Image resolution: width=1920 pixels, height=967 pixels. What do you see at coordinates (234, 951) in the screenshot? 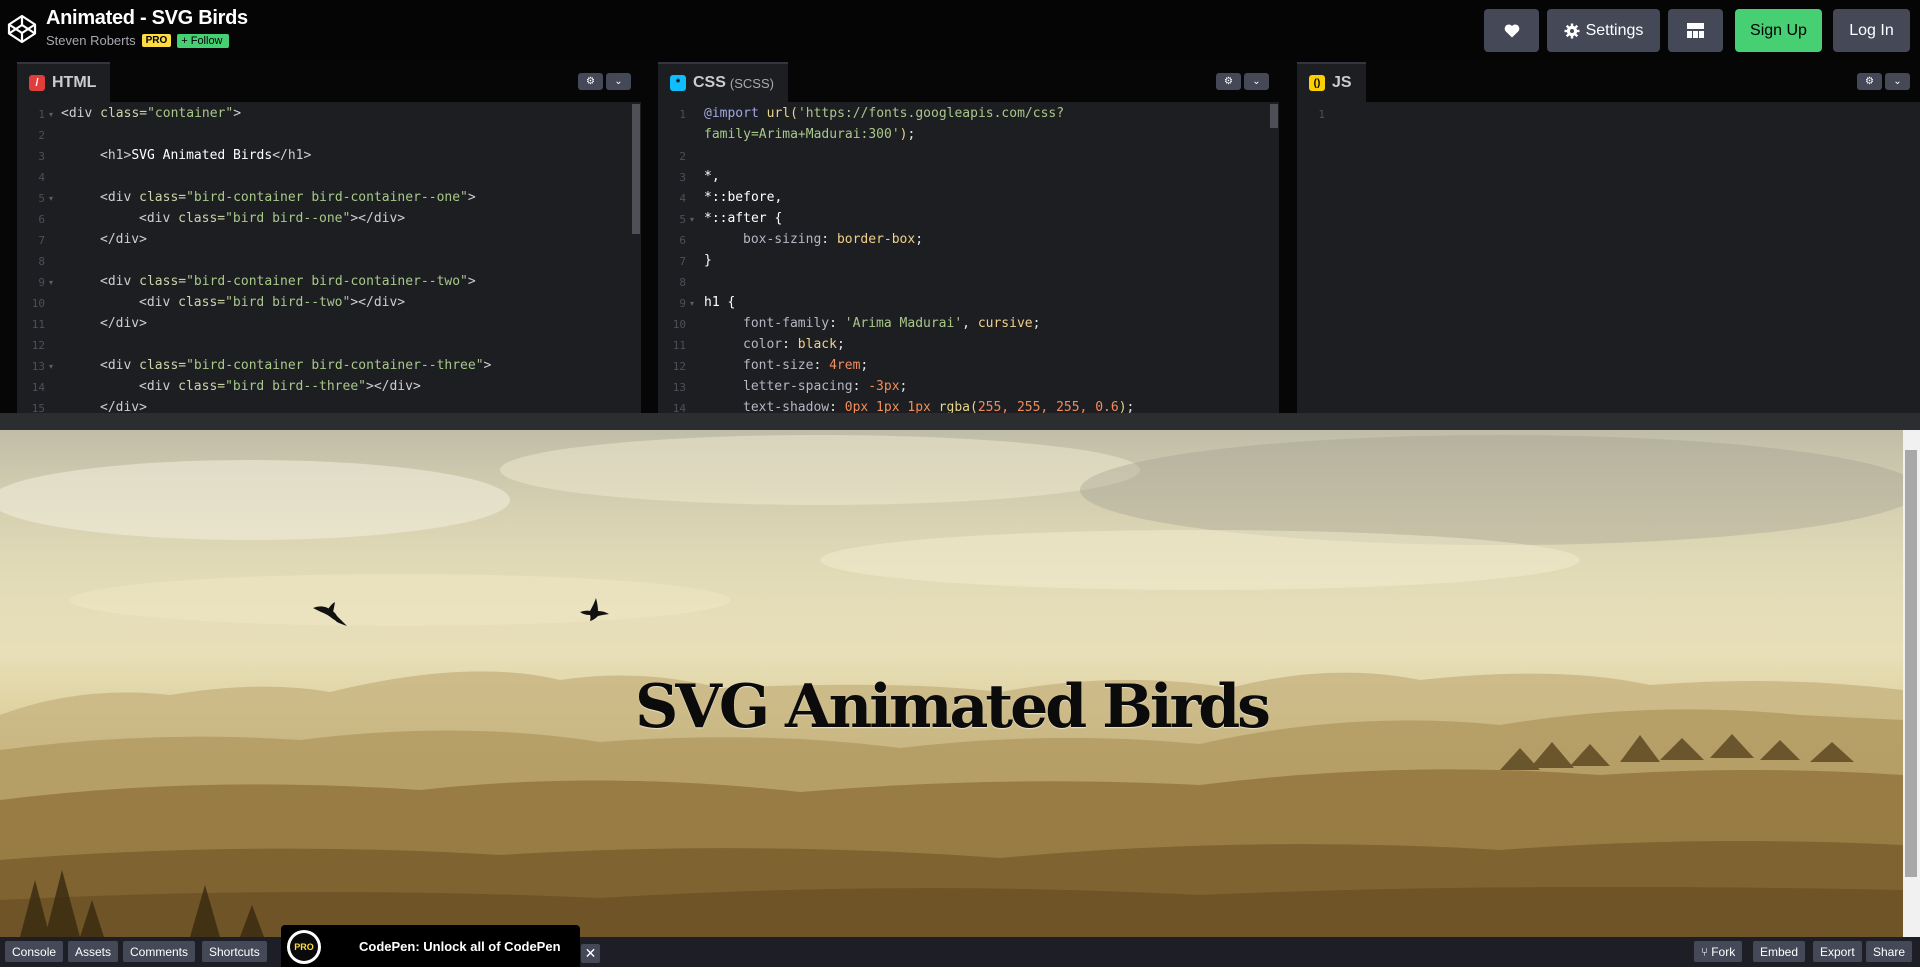
I see `shortcuts-button: Shortcuts` at bounding box center [234, 951].